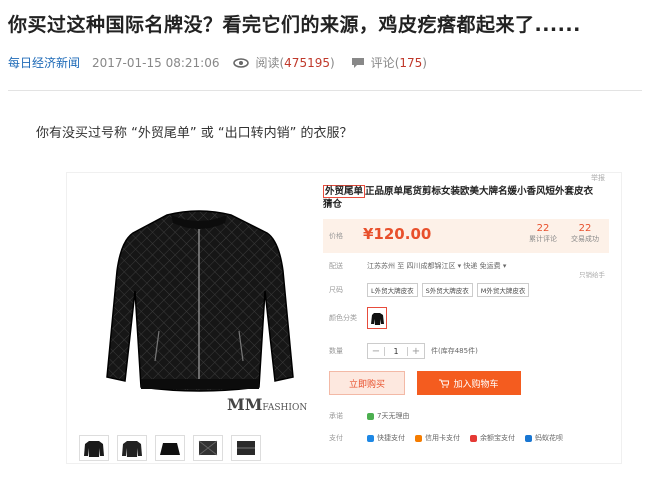  Describe the element at coordinates (598, 178) in the screenshot. I see `report-link: 举报` at that location.